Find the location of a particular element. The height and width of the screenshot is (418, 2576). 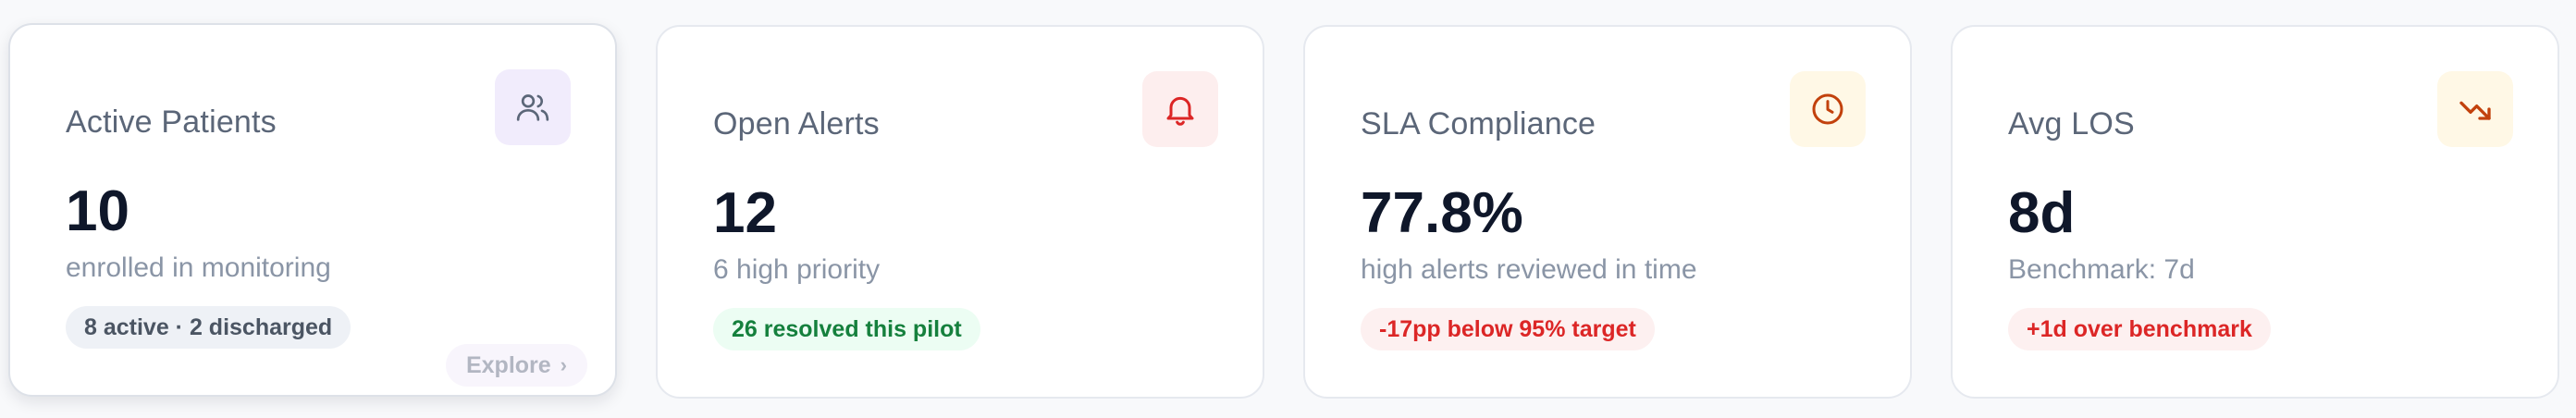

trending-down-icon is located at coordinates (2475, 111).